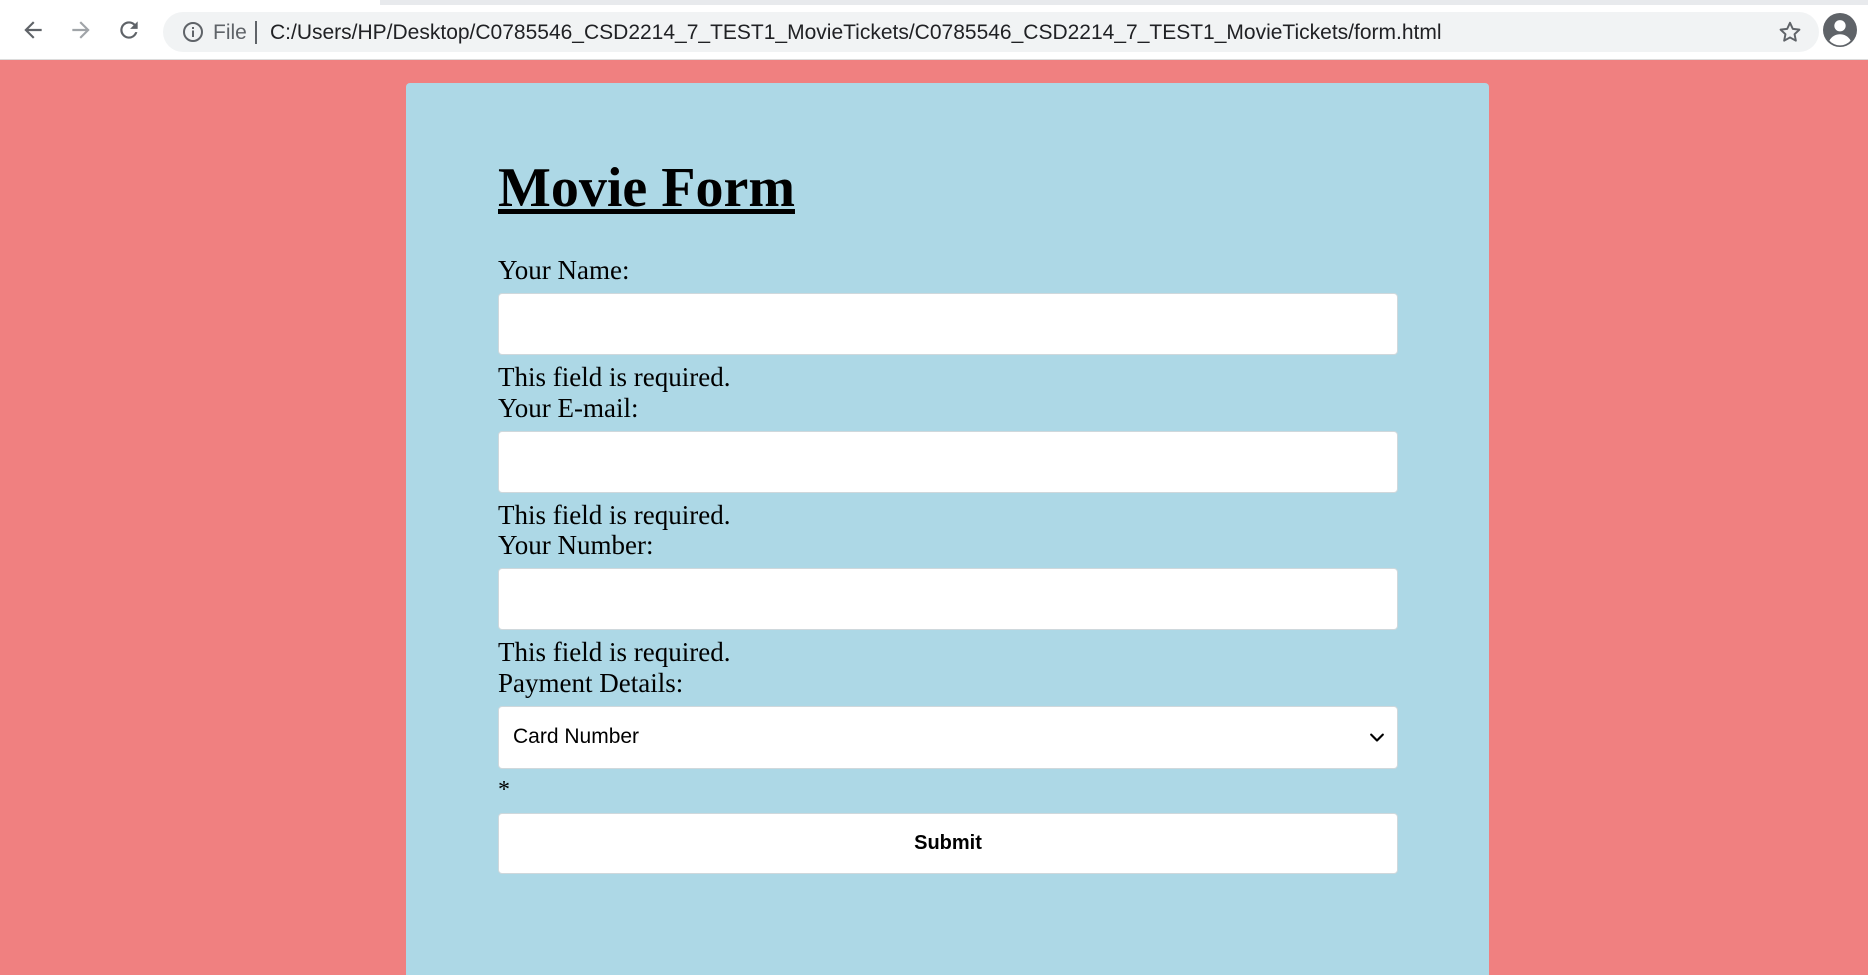  I want to click on required-asterisk: *, so click(504, 790).